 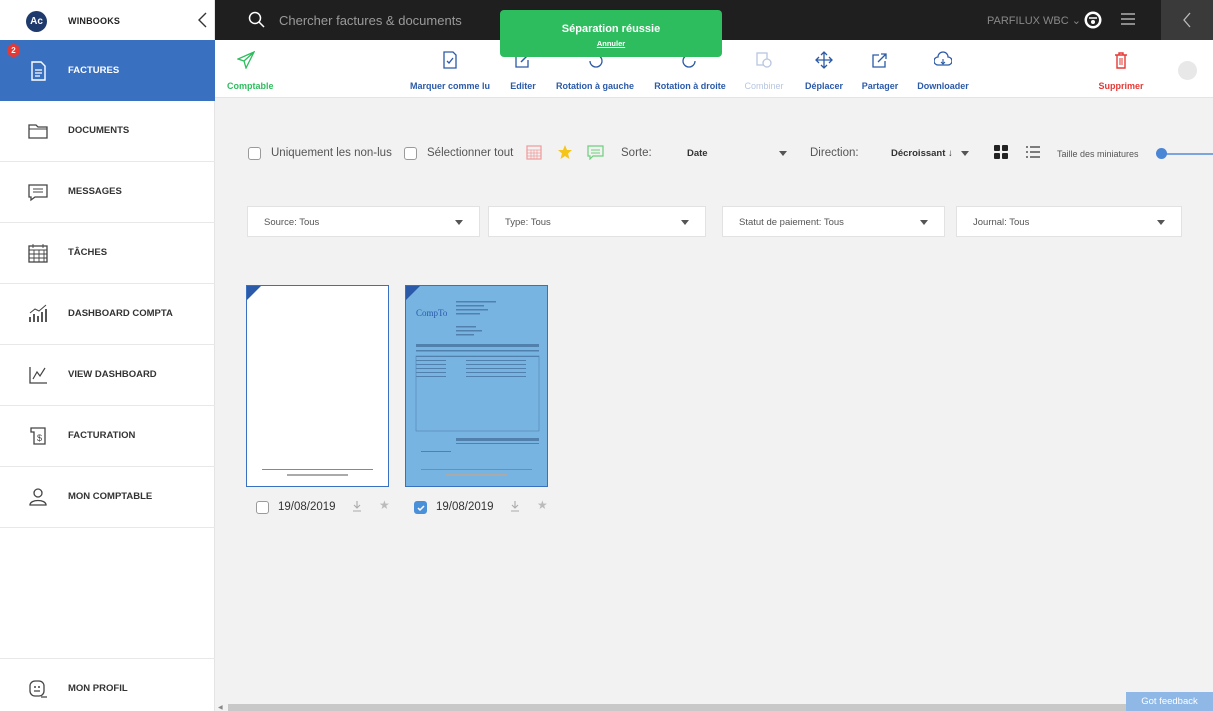 What do you see at coordinates (317, 386) in the screenshot?
I see `document-thumbnail` at bounding box center [317, 386].